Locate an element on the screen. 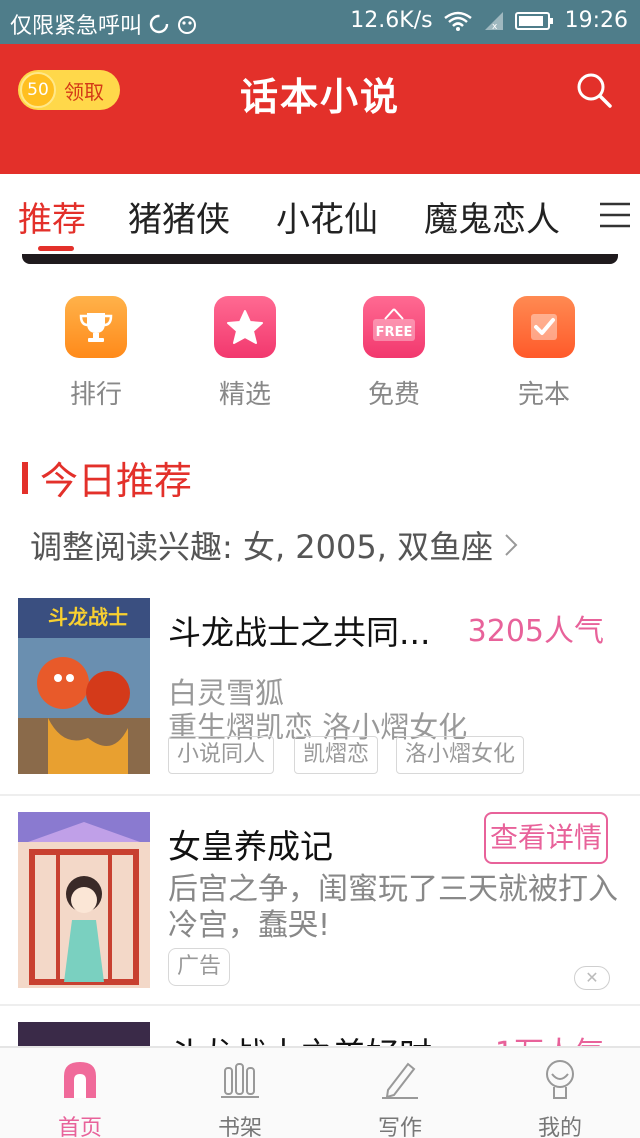  nav-label: 首页 is located at coordinates (79, 1127).